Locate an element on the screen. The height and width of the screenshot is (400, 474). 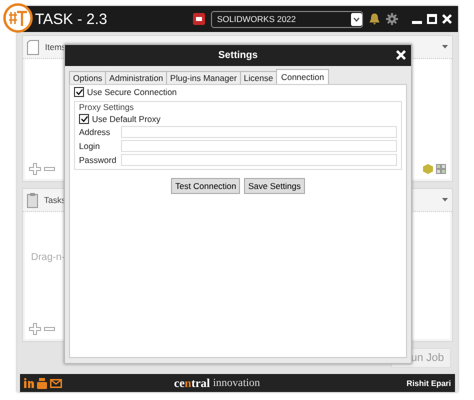
clipboard-icon is located at coordinates (32, 200).